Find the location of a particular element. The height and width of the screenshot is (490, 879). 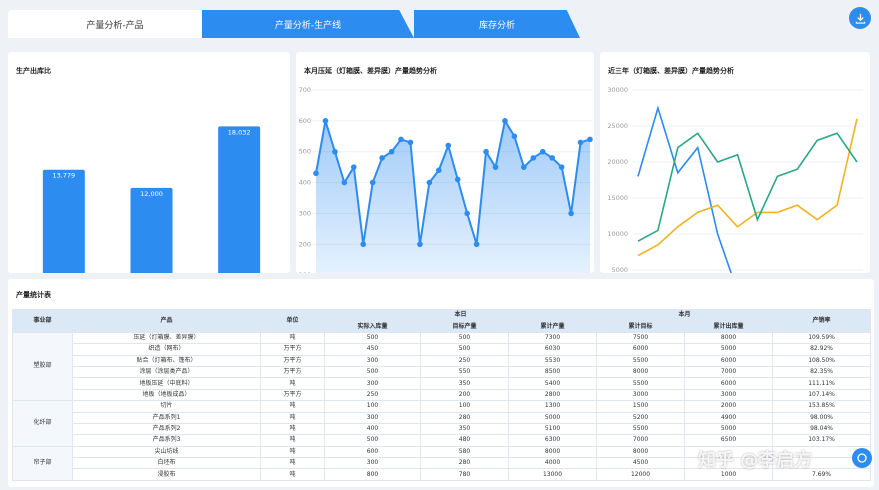

area-y-tick: 600 is located at coordinates (305, 121).